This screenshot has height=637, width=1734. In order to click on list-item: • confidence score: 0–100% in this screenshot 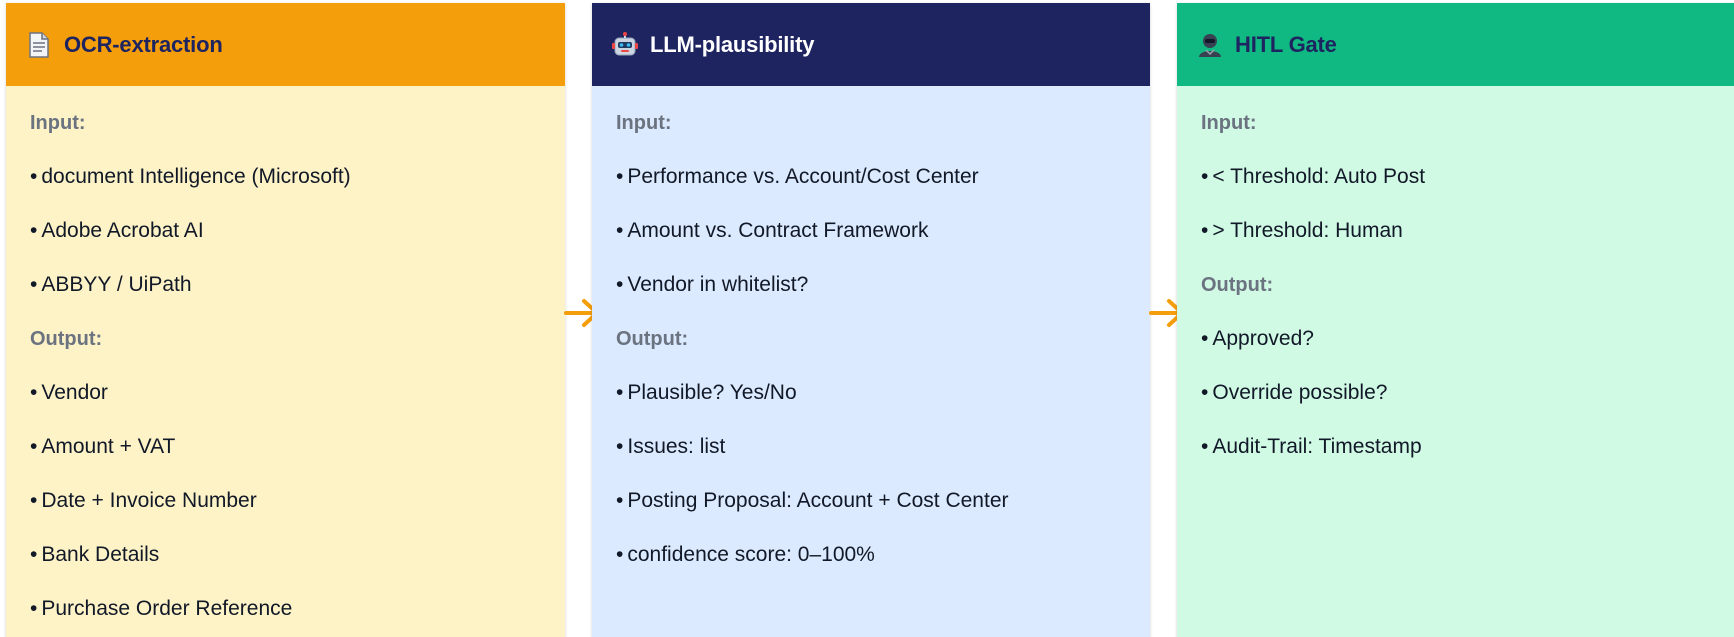, I will do `click(745, 554)`.